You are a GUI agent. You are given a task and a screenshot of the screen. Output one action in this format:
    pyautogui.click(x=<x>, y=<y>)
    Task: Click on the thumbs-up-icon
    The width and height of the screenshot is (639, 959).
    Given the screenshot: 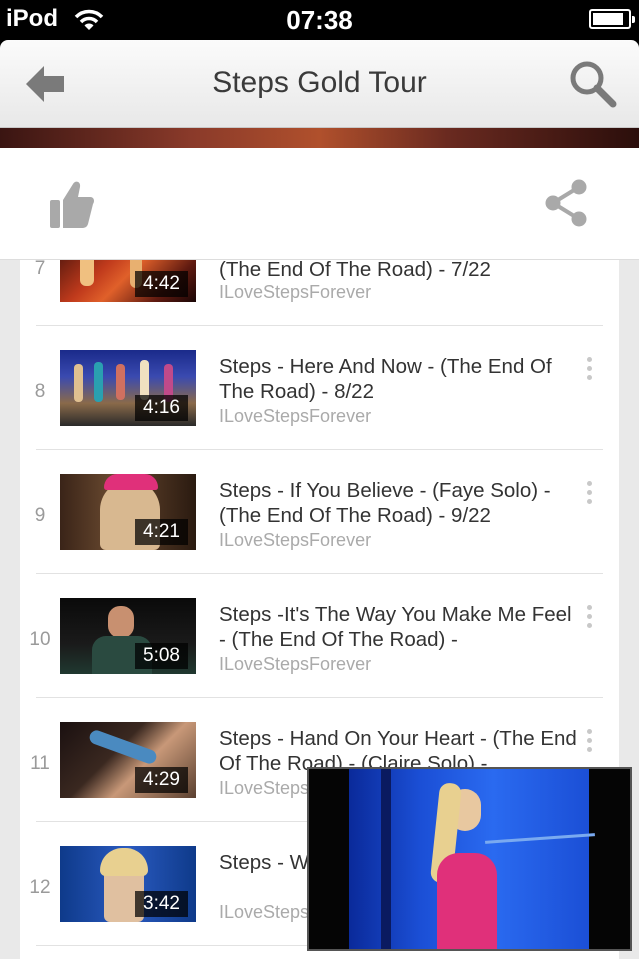 What is the action you would take?
    pyautogui.click(x=72, y=204)
    